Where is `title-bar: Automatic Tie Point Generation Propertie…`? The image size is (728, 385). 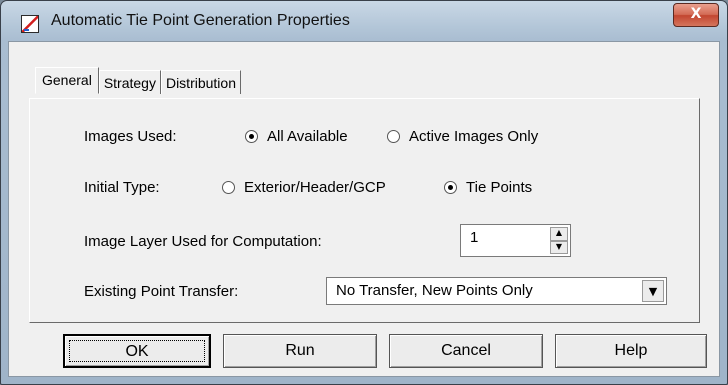 title-bar: Automatic Tie Point Generation Propertie… is located at coordinates (364, 21).